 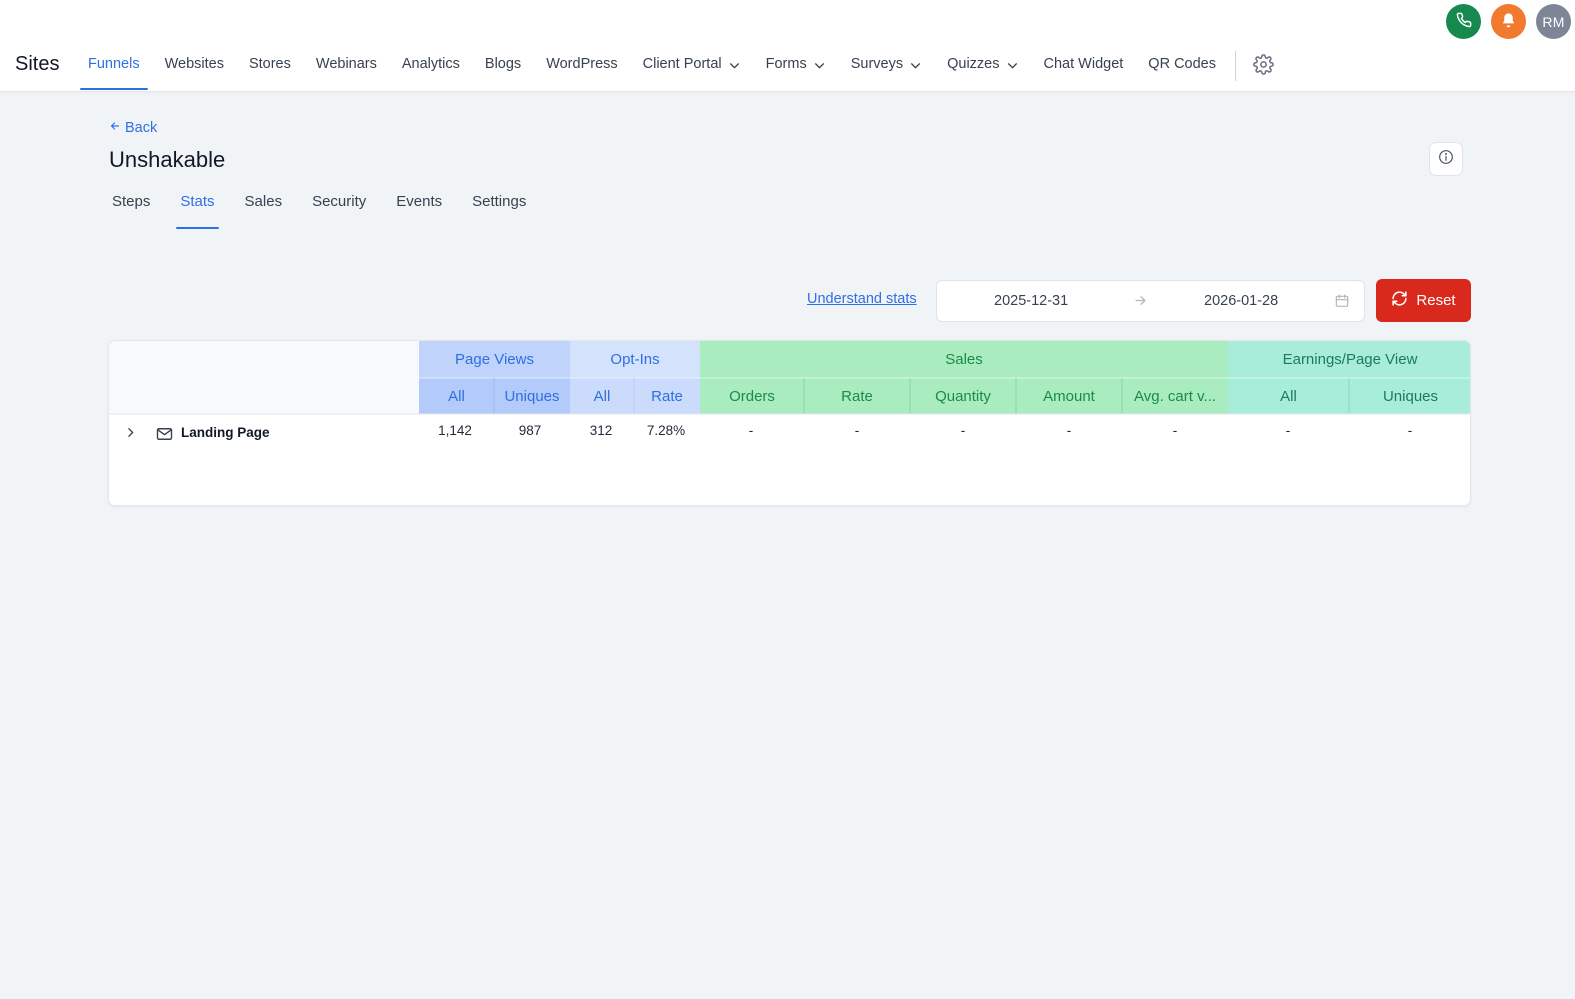 I want to click on column-header-earnings-uniques: Uniques, so click(x=1409, y=396).